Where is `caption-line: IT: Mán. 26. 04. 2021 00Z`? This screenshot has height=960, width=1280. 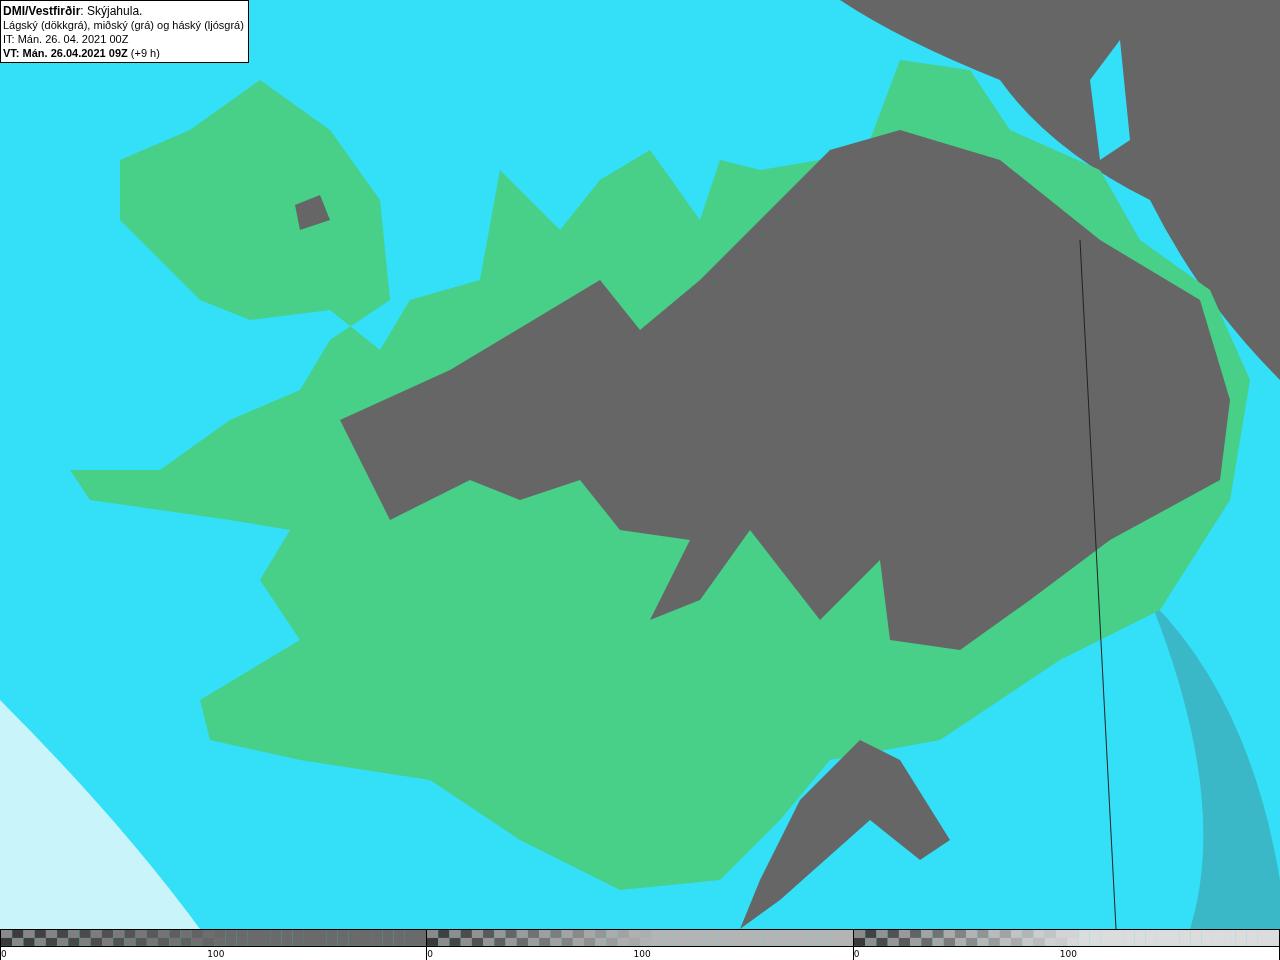
caption-line: IT: Mán. 26. 04. 2021 00Z is located at coordinates (66, 39).